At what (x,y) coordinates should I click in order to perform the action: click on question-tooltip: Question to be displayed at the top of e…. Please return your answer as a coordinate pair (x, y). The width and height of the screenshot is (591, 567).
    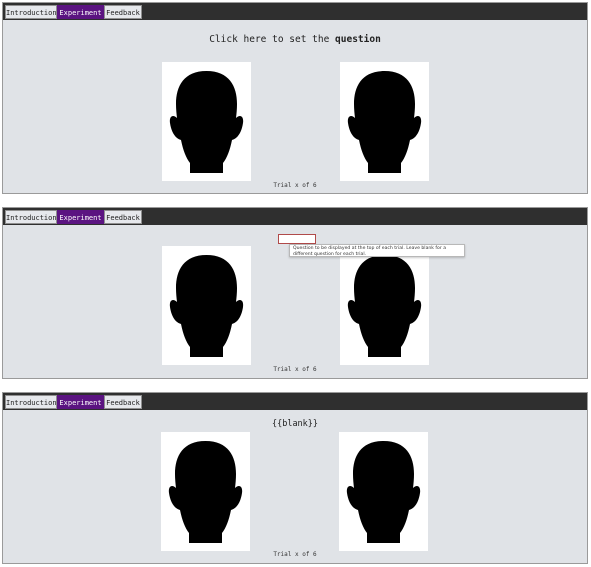
    Looking at the image, I should click on (377, 250).